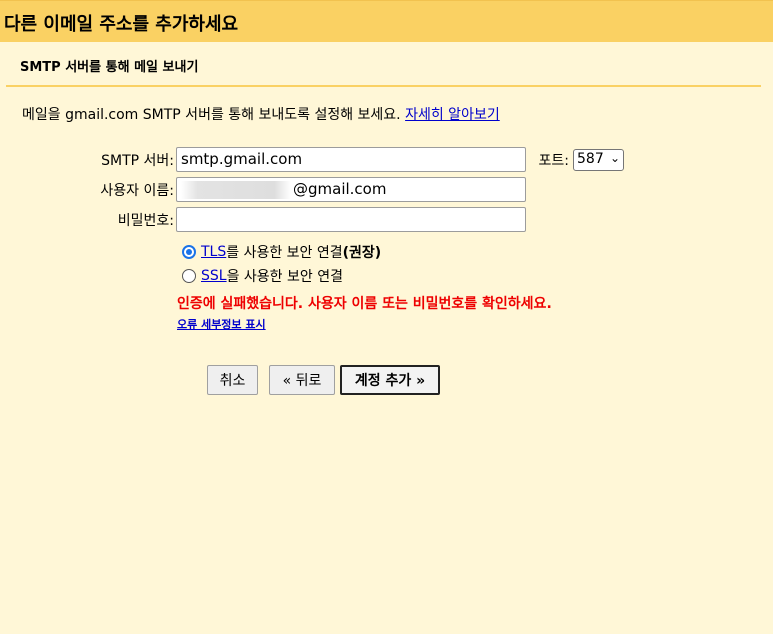  Describe the element at coordinates (213, 252) in the screenshot. I see `tls-link: TLS` at that location.